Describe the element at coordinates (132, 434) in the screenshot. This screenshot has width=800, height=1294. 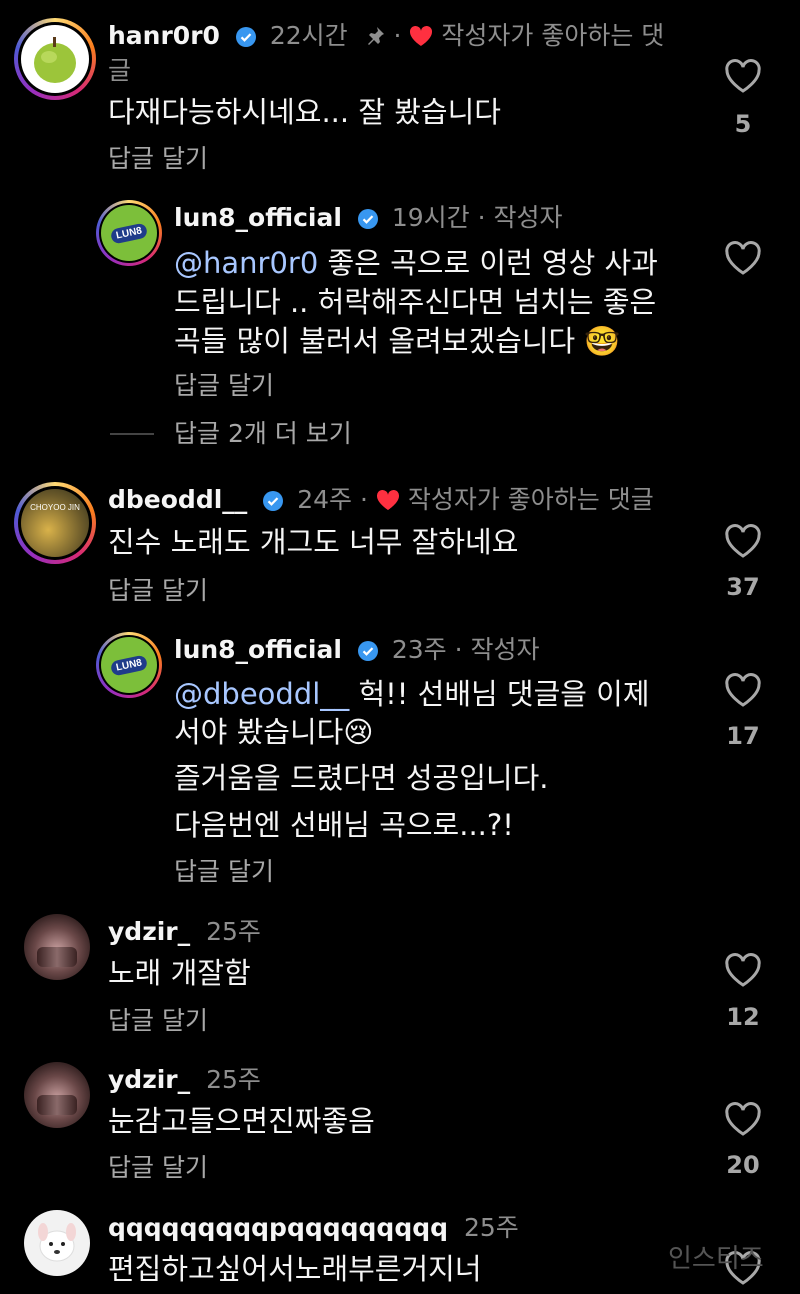
I see `view-more-divider` at that location.